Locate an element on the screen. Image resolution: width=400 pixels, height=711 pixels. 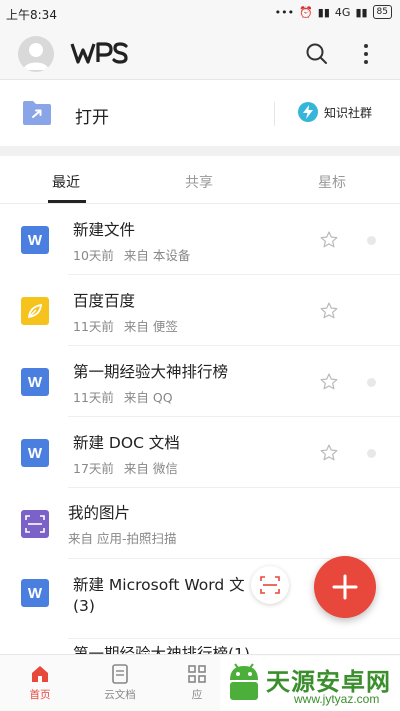
scan-icon is located at coordinates (270, 585).